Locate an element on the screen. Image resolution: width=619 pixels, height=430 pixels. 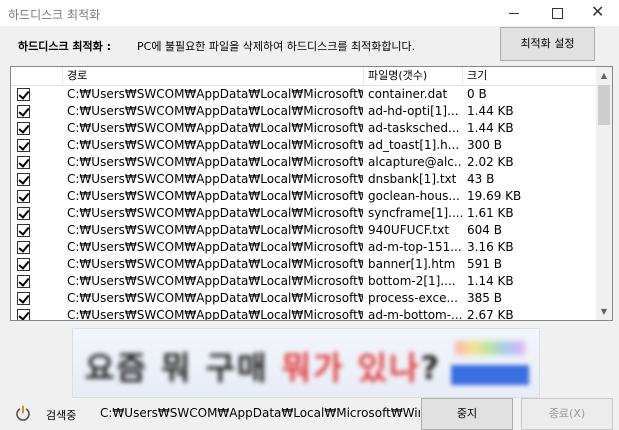
row-filename: 940UFUCF.txt is located at coordinates (409, 230).